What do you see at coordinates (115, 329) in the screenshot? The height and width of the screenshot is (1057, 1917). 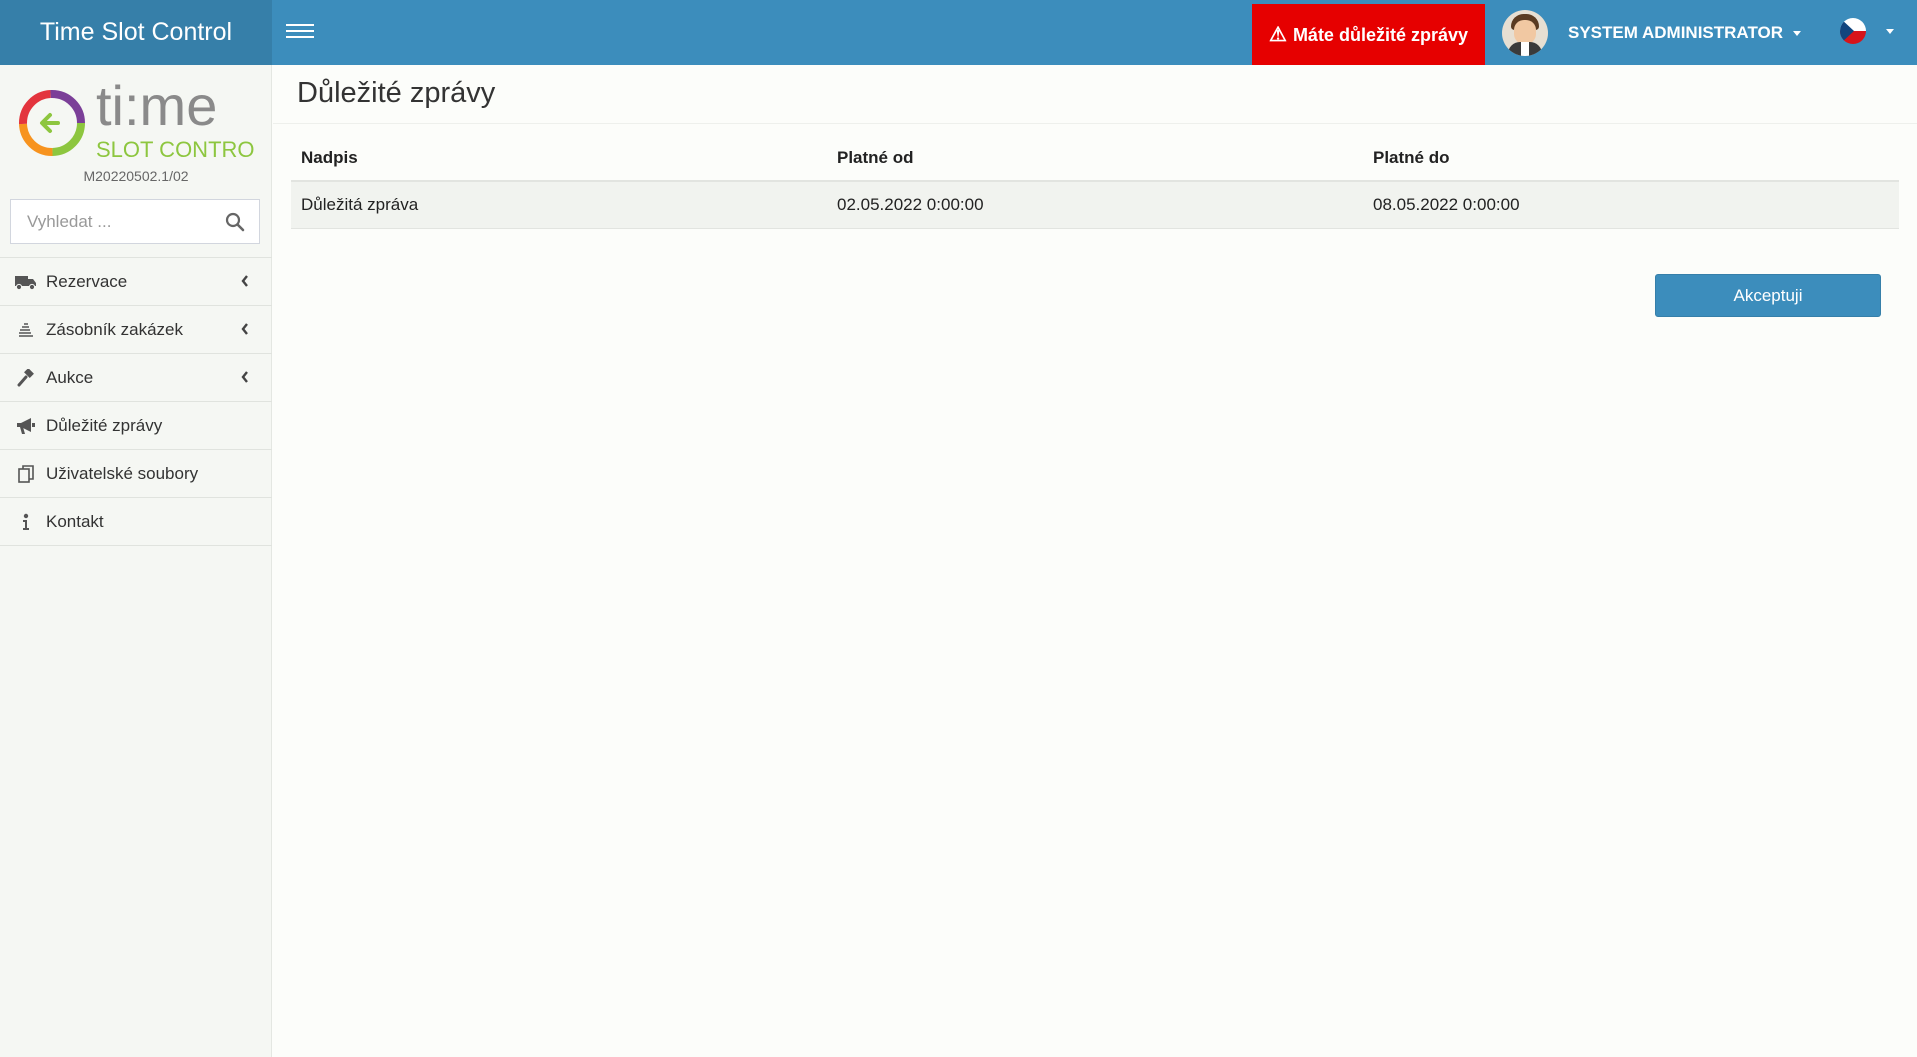 I see `sidebar-item-label: Zásobník zakázek` at bounding box center [115, 329].